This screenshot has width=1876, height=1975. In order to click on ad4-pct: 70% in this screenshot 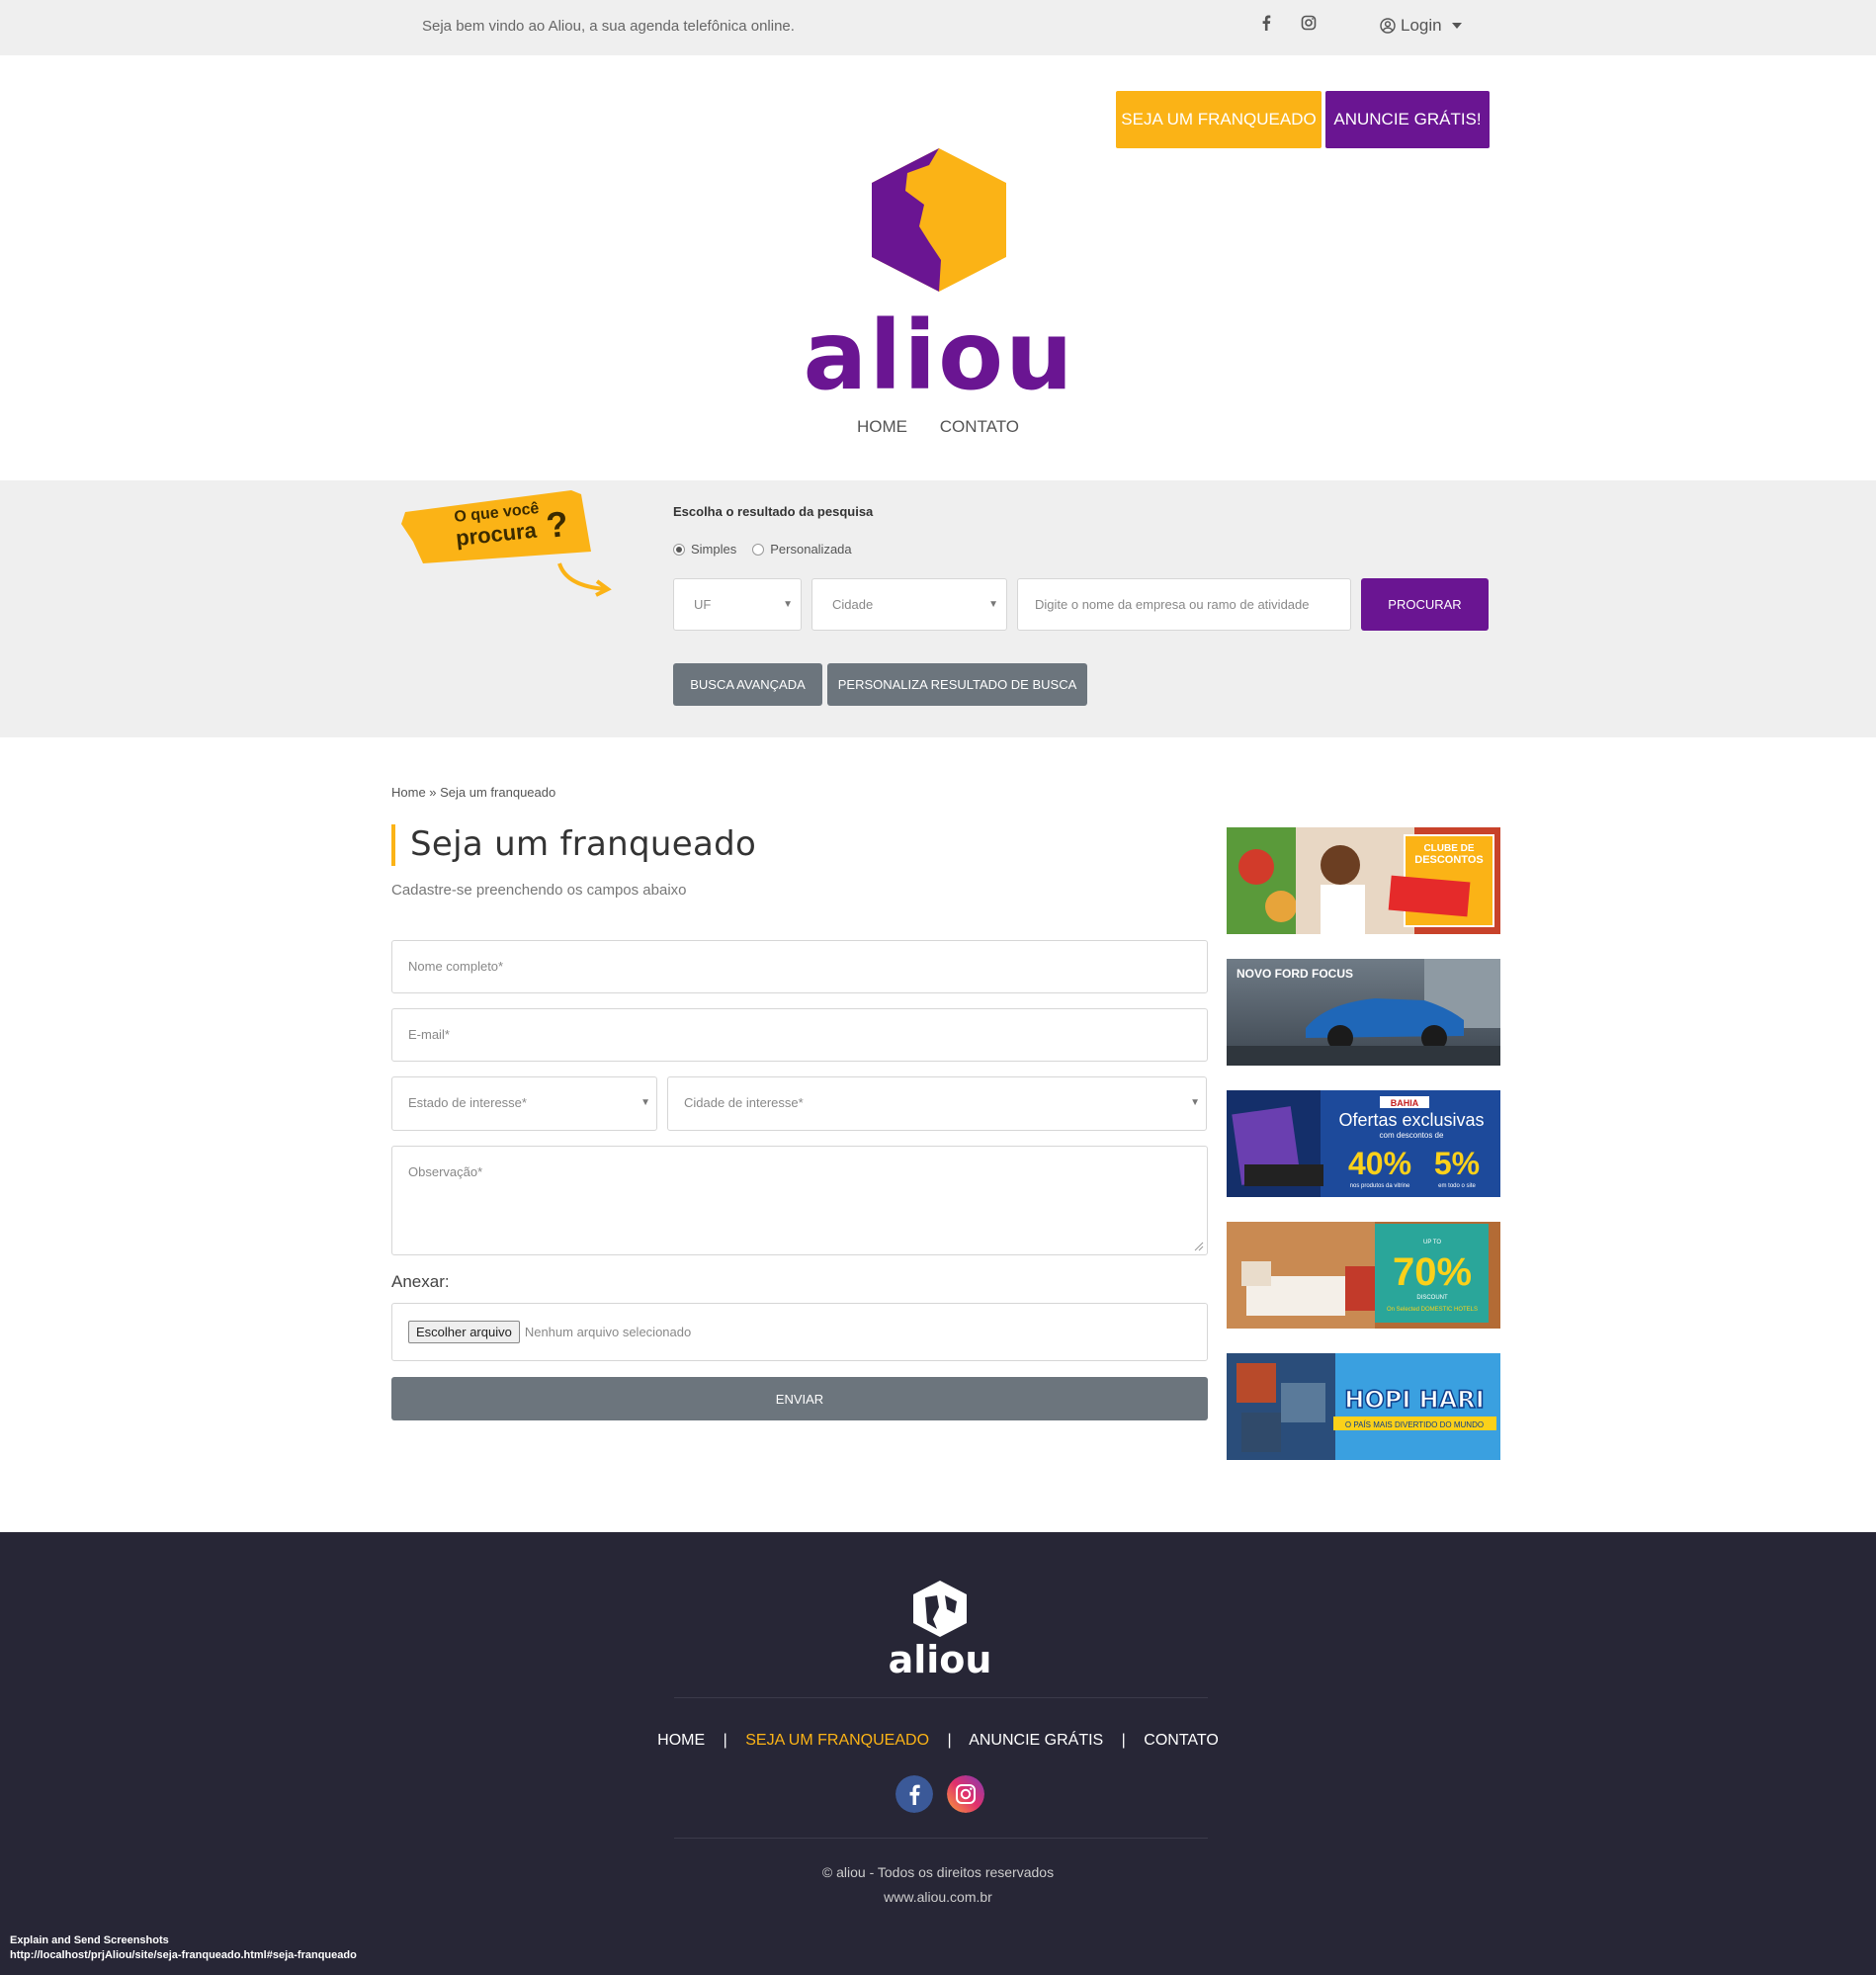, I will do `click(1432, 1272)`.